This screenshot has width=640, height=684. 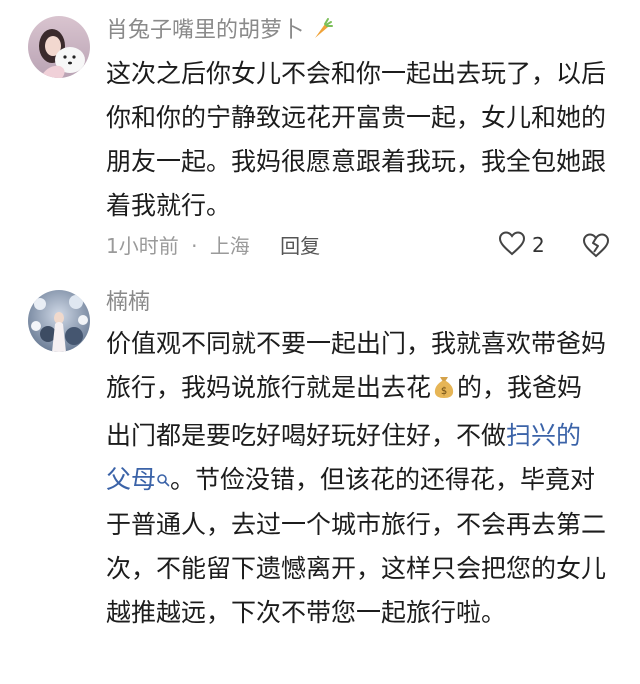 I want to click on comment-meta: 1小时前 · 上海 回复, so click(x=213, y=246).